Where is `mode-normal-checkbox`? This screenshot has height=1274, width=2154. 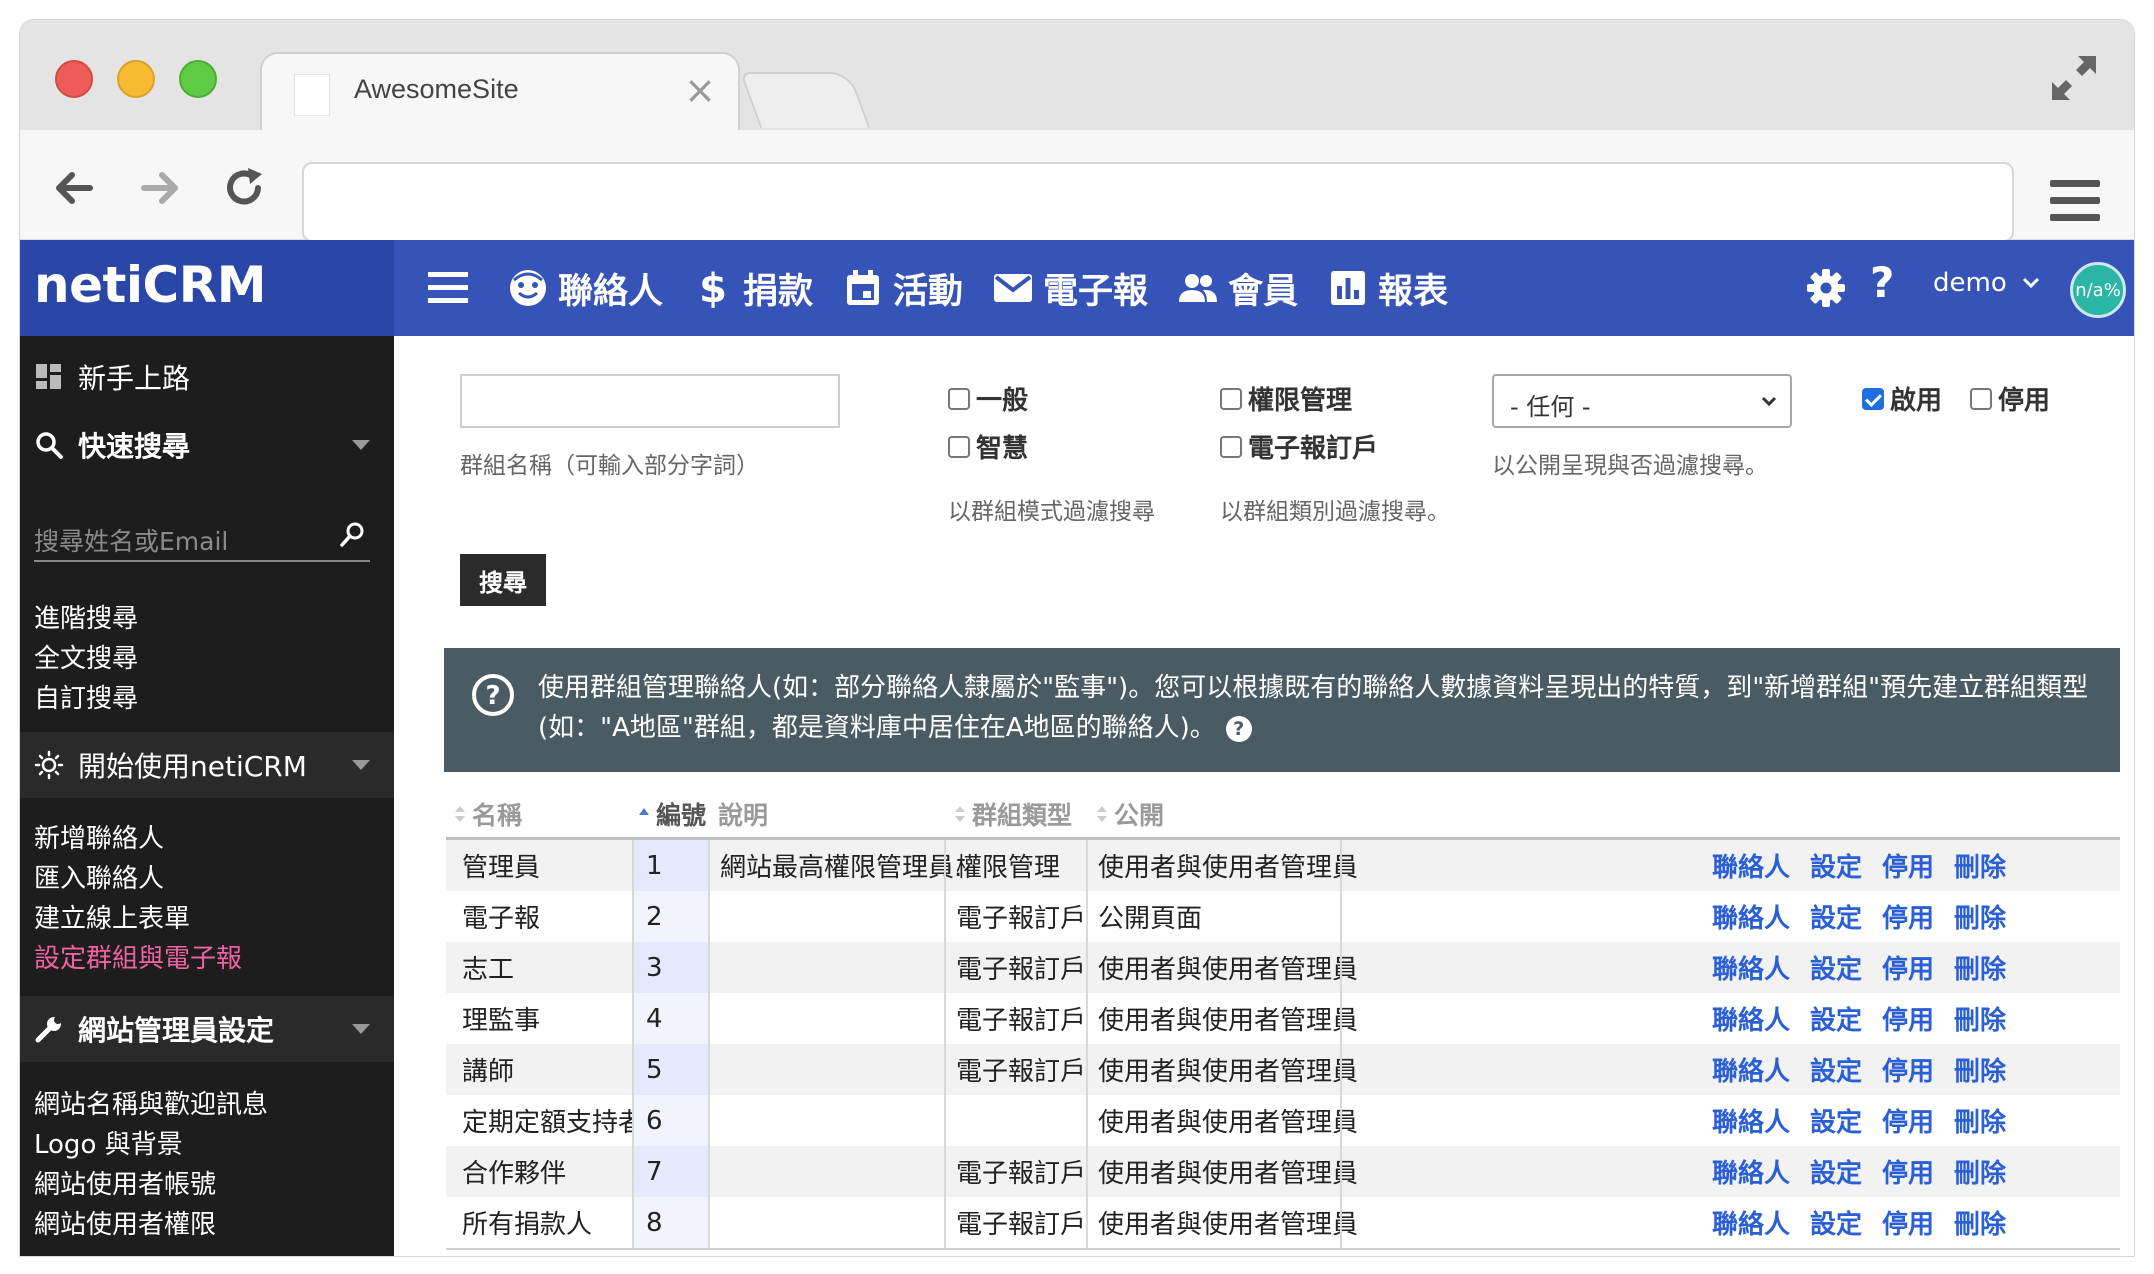
mode-normal-checkbox is located at coordinates (959, 398).